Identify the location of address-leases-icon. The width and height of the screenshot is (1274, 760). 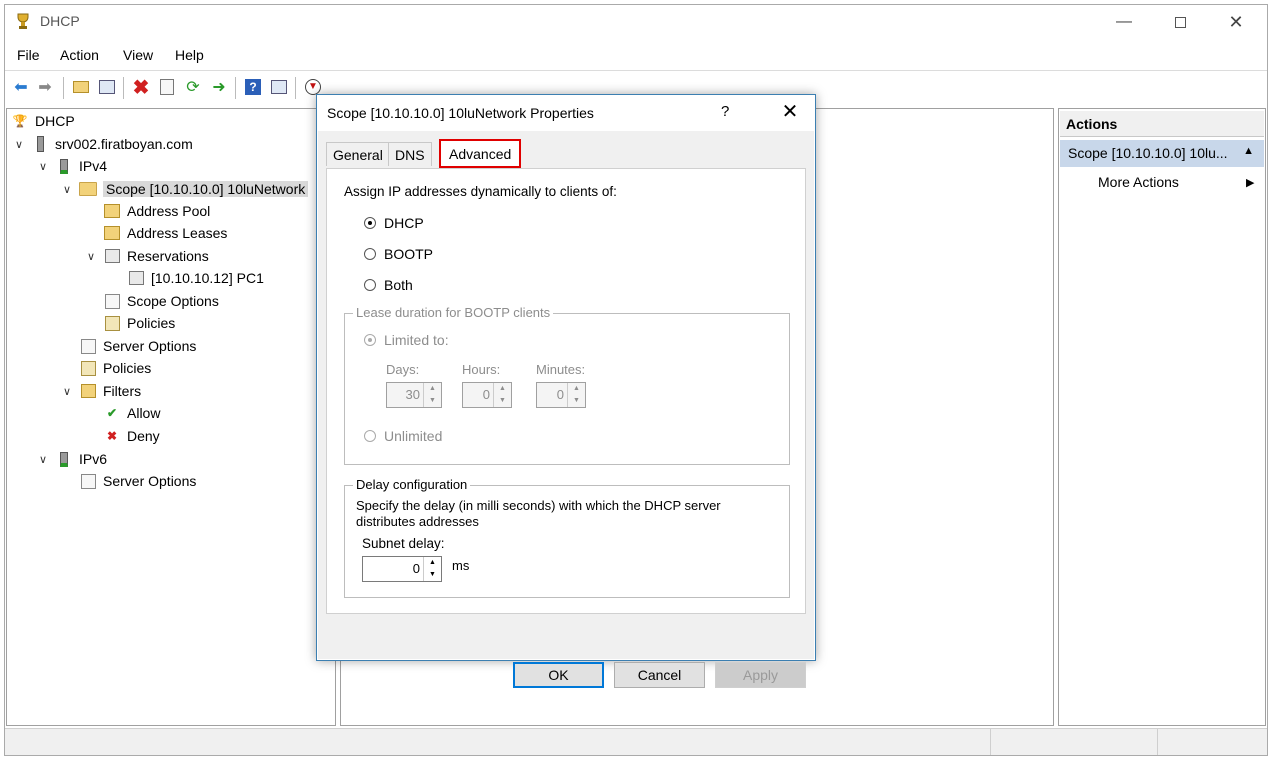
(112, 233).